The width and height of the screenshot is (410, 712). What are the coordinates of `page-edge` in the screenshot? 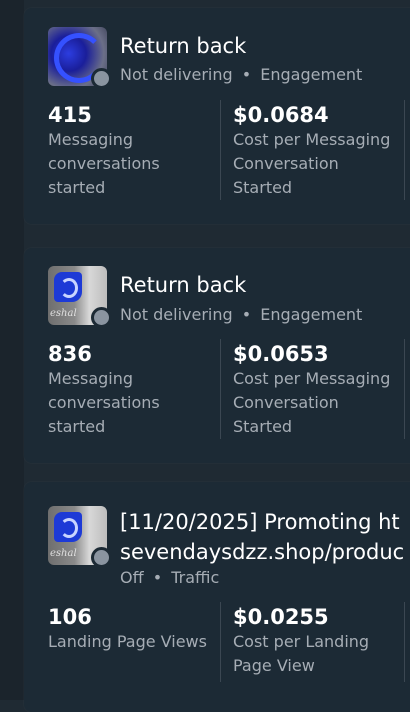 It's located at (12, 350).